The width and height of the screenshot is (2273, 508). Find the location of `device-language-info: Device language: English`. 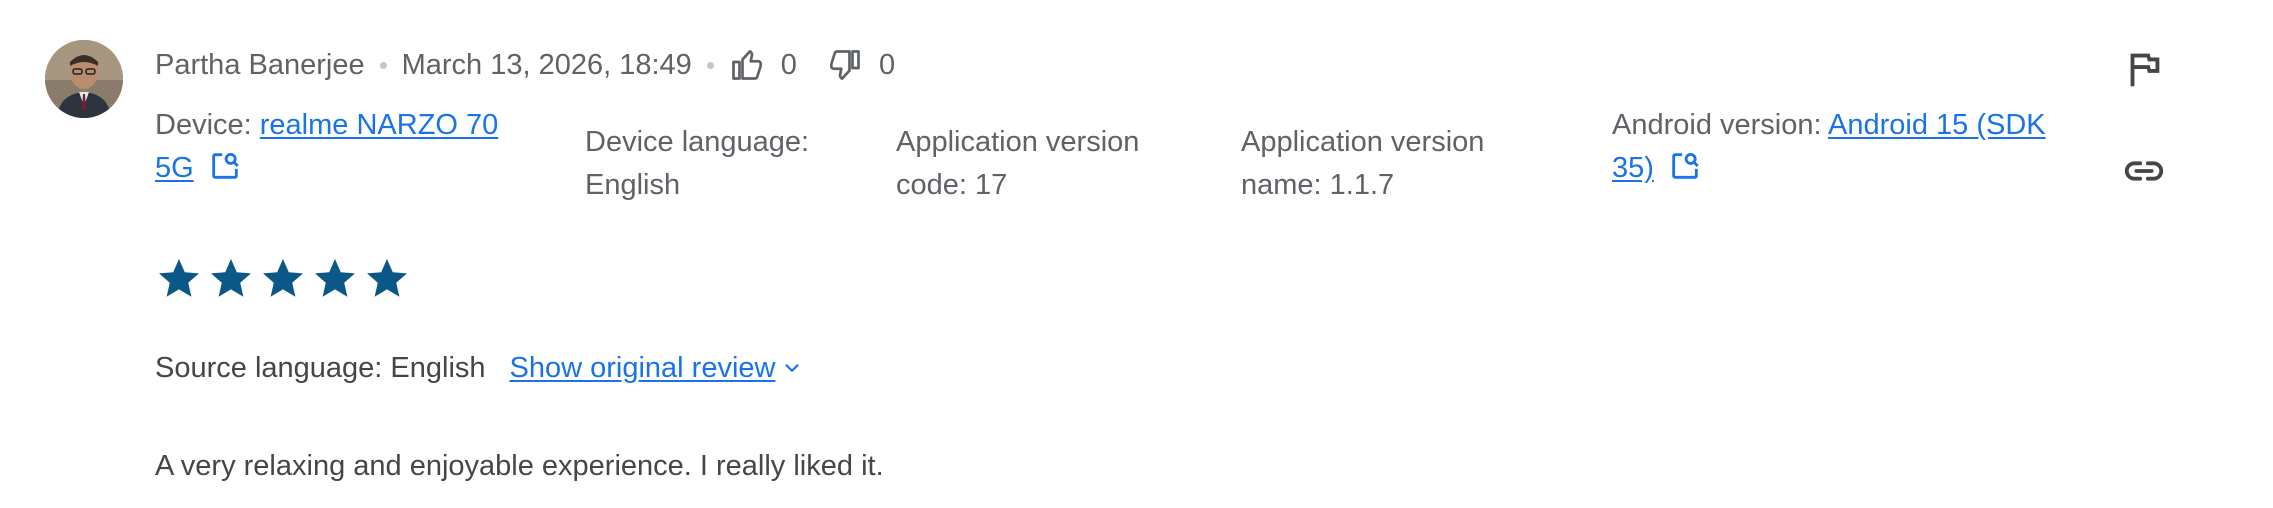

device-language-info: Device language: English is located at coordinates (720, 164).